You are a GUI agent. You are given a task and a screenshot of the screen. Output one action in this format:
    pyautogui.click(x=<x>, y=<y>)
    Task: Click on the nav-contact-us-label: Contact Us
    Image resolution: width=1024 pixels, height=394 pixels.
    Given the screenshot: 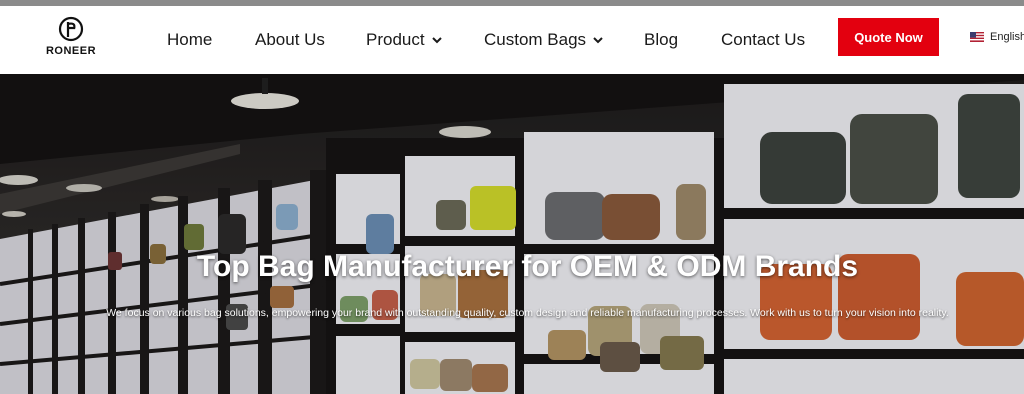 What is the action you would take?
    pyautogui.click(x=763, y=39)
    